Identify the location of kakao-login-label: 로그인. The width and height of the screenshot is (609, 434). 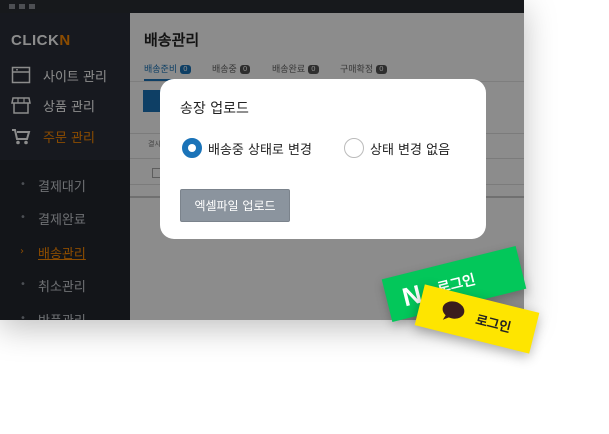
(493, 324).